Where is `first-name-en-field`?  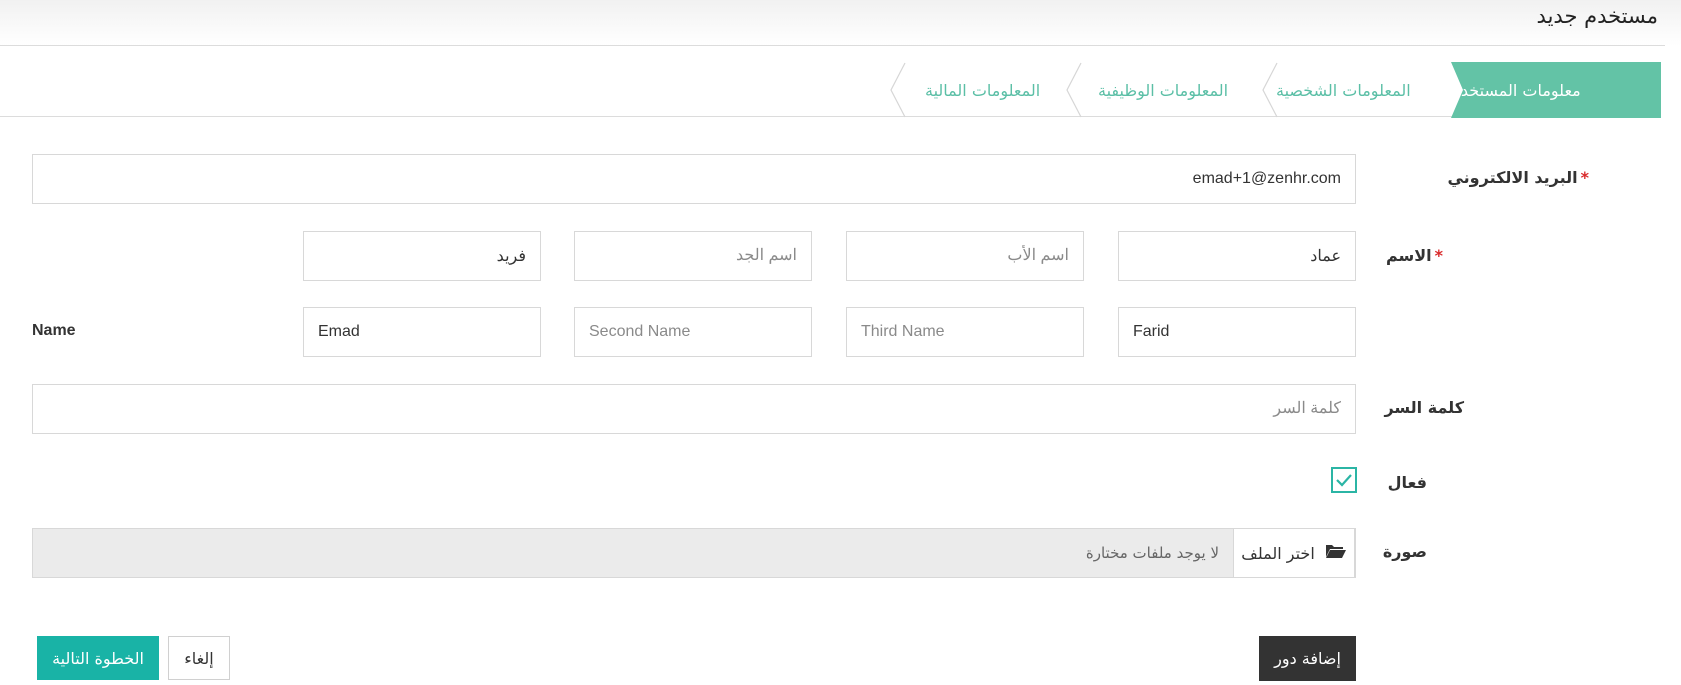
first-name-en-field is located at coordinates (1237, 332).